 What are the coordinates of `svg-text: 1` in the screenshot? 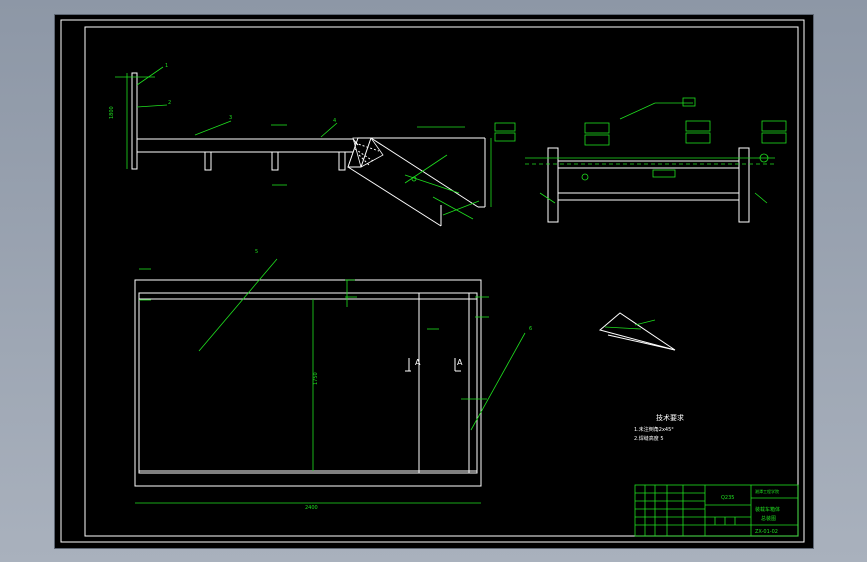 It's located at (166, 66).